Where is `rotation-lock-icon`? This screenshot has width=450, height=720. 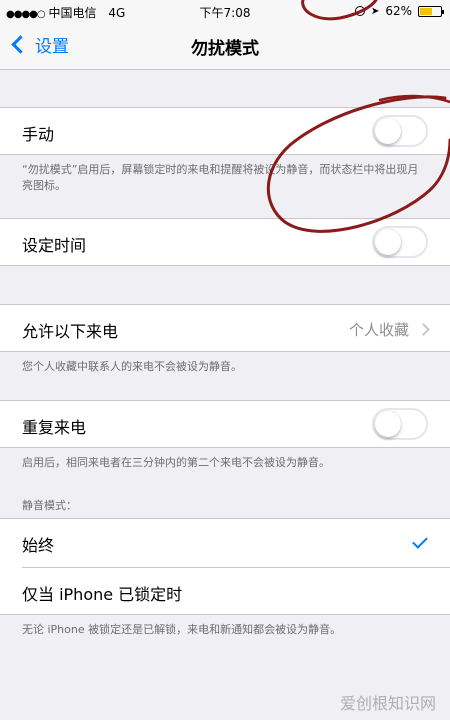
rotation-lock-icon is located at coordinates (359, 11).